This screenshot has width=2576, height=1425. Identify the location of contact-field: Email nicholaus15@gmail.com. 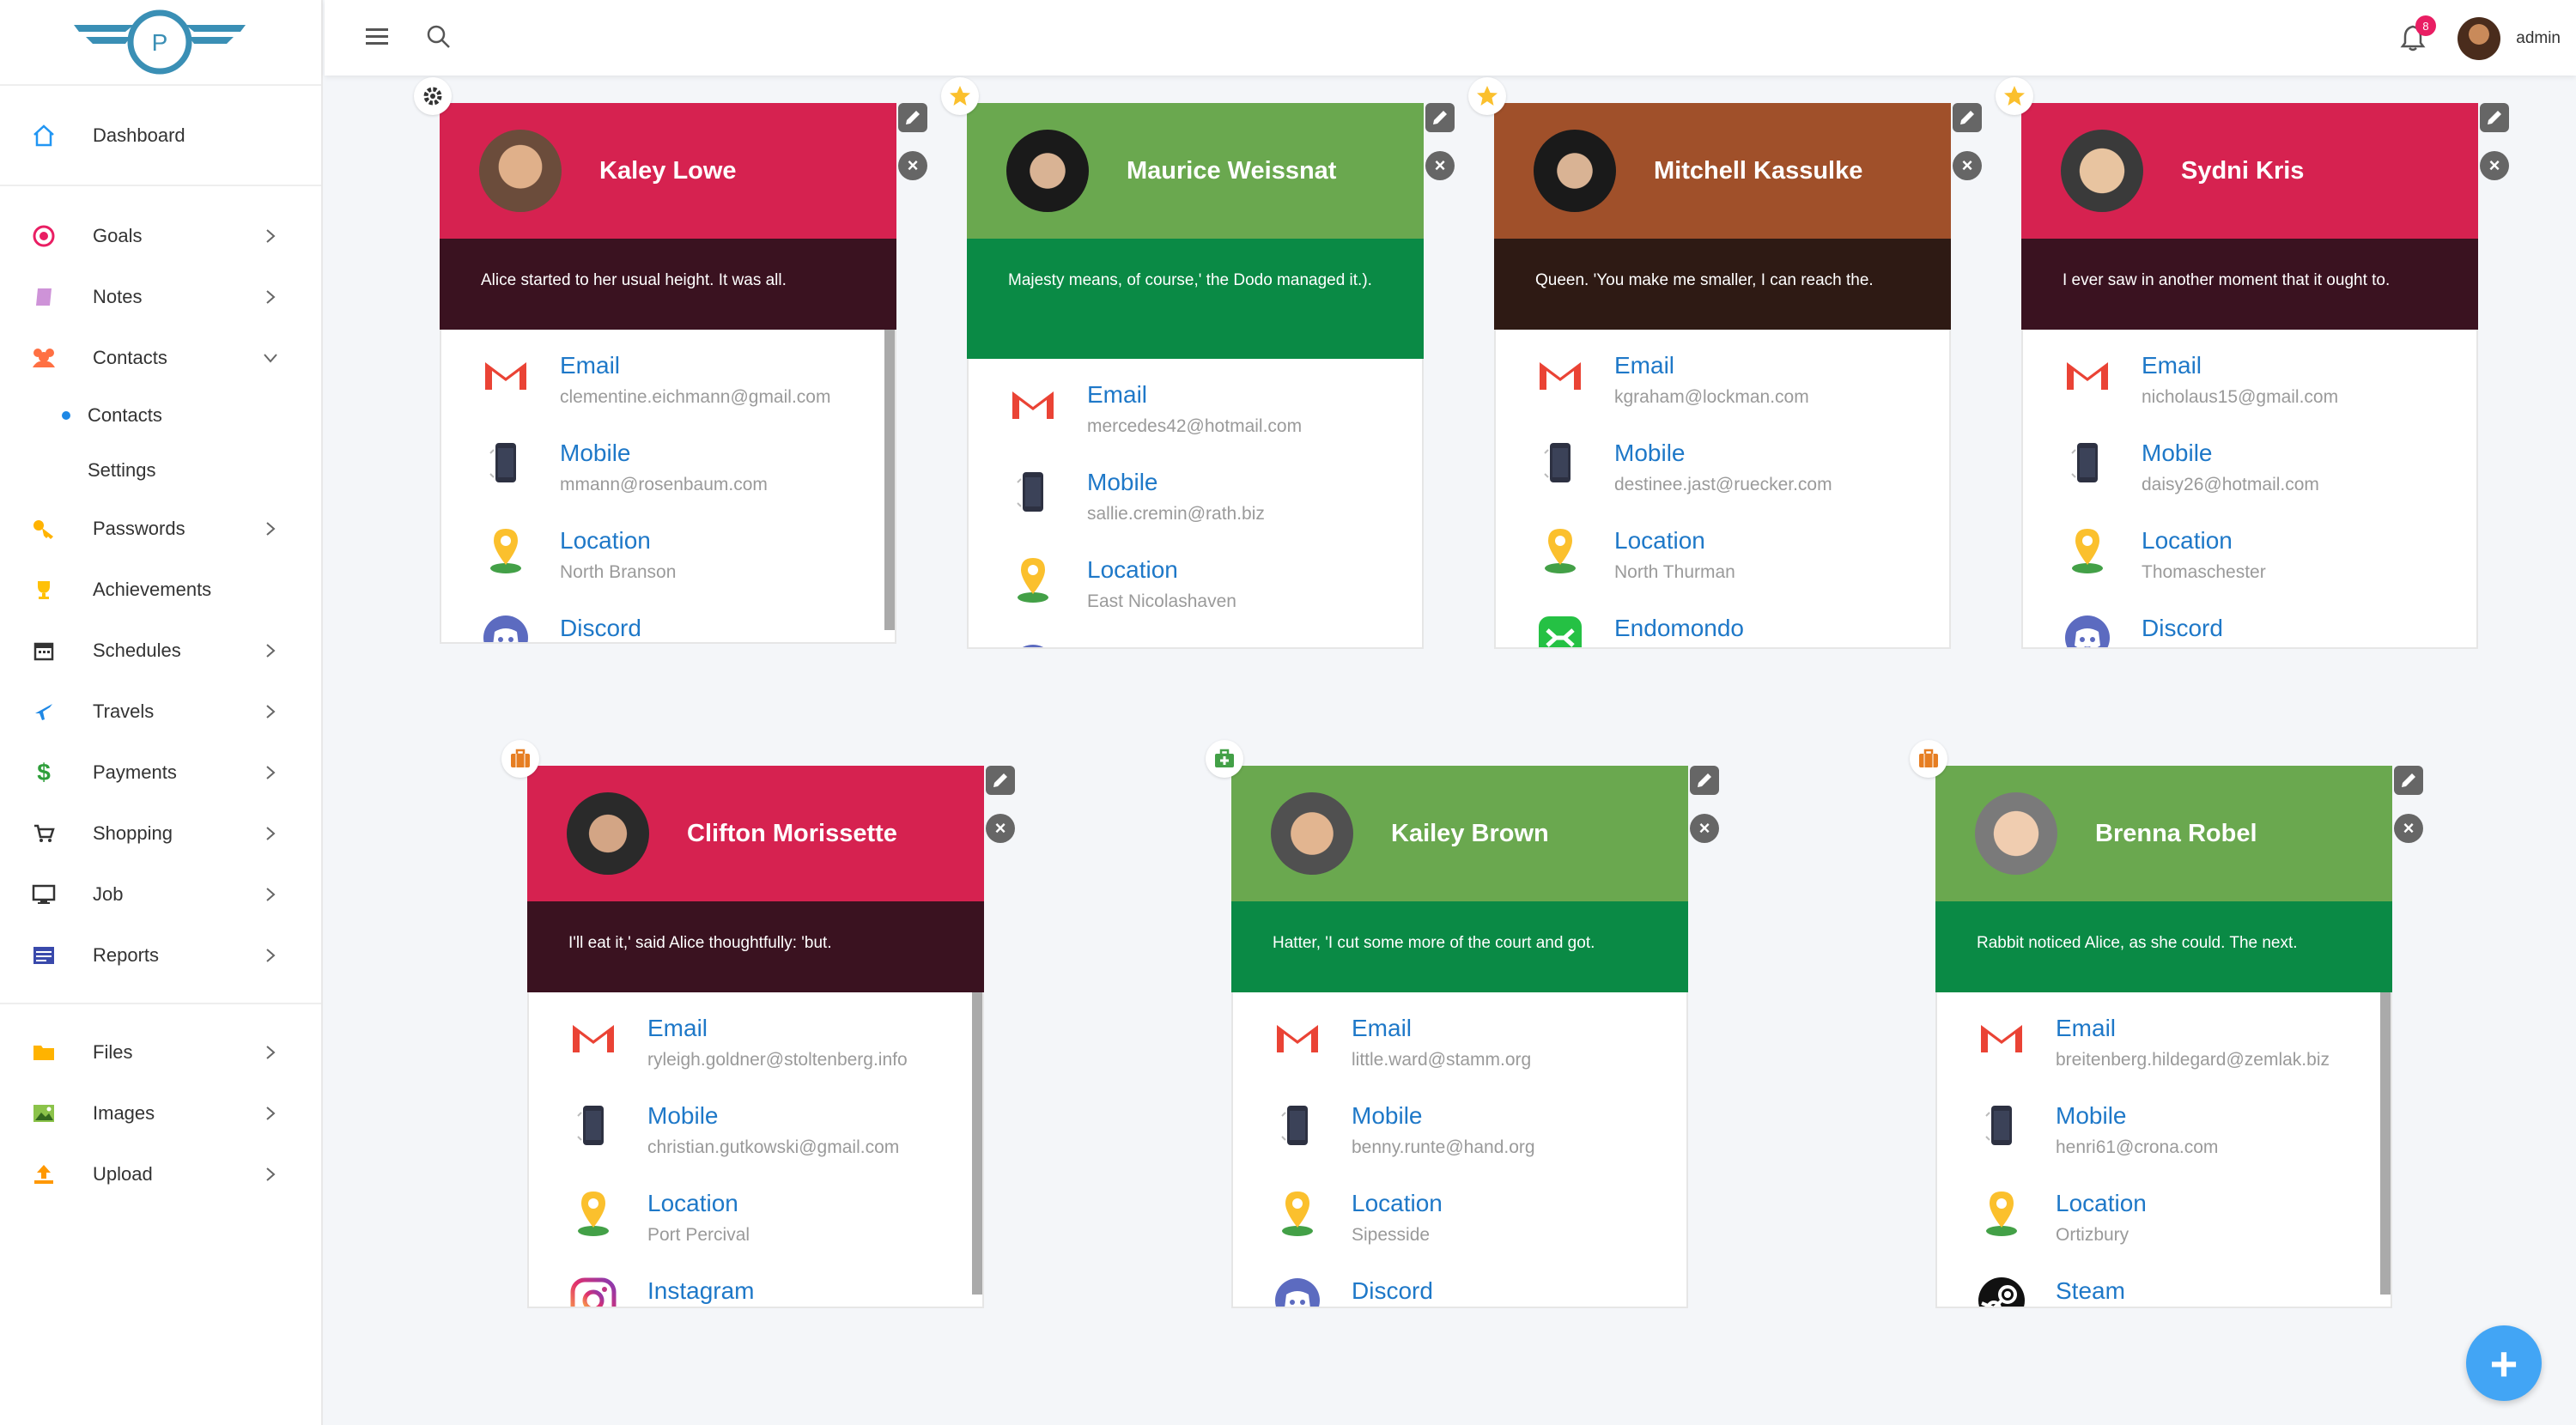
(2180, 380).